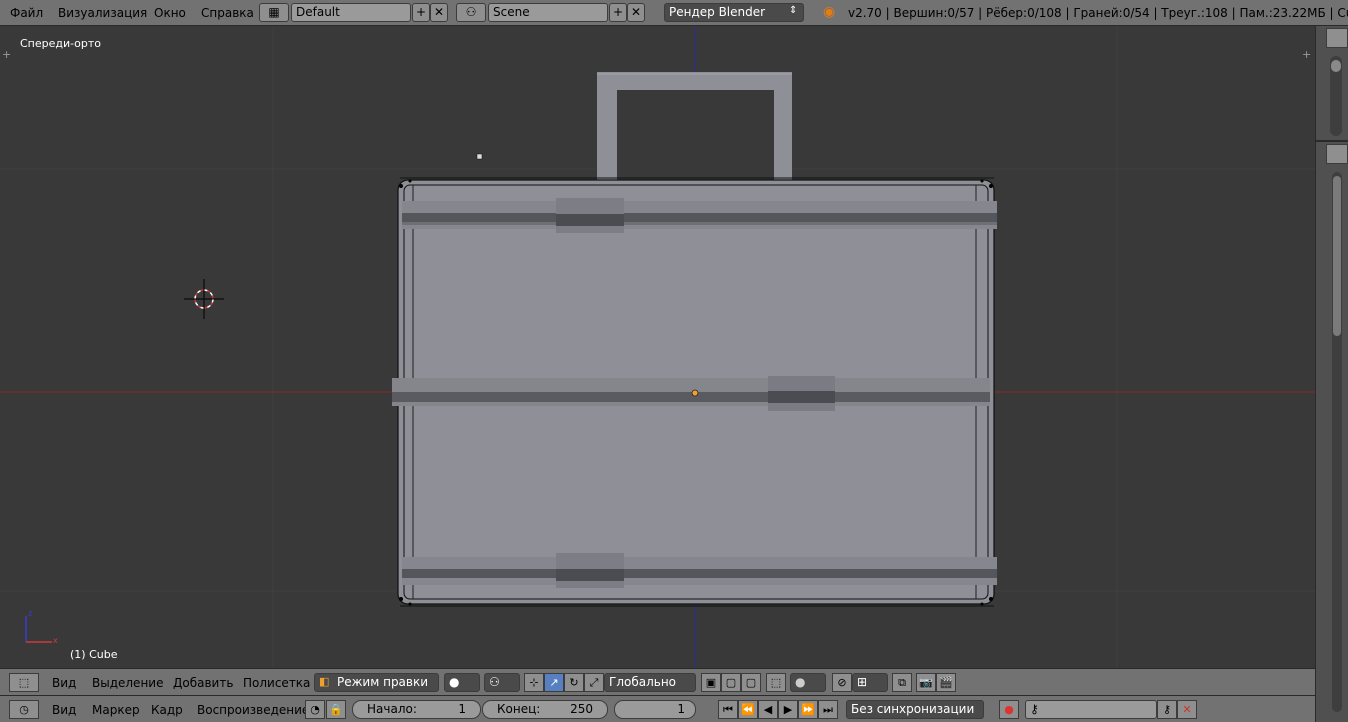 The image size is (1348, 722). What do you see at coordinates (751, 682) in the screenshot?
I see `layer-icon-3: ▢` at bounding box center [751, 682].